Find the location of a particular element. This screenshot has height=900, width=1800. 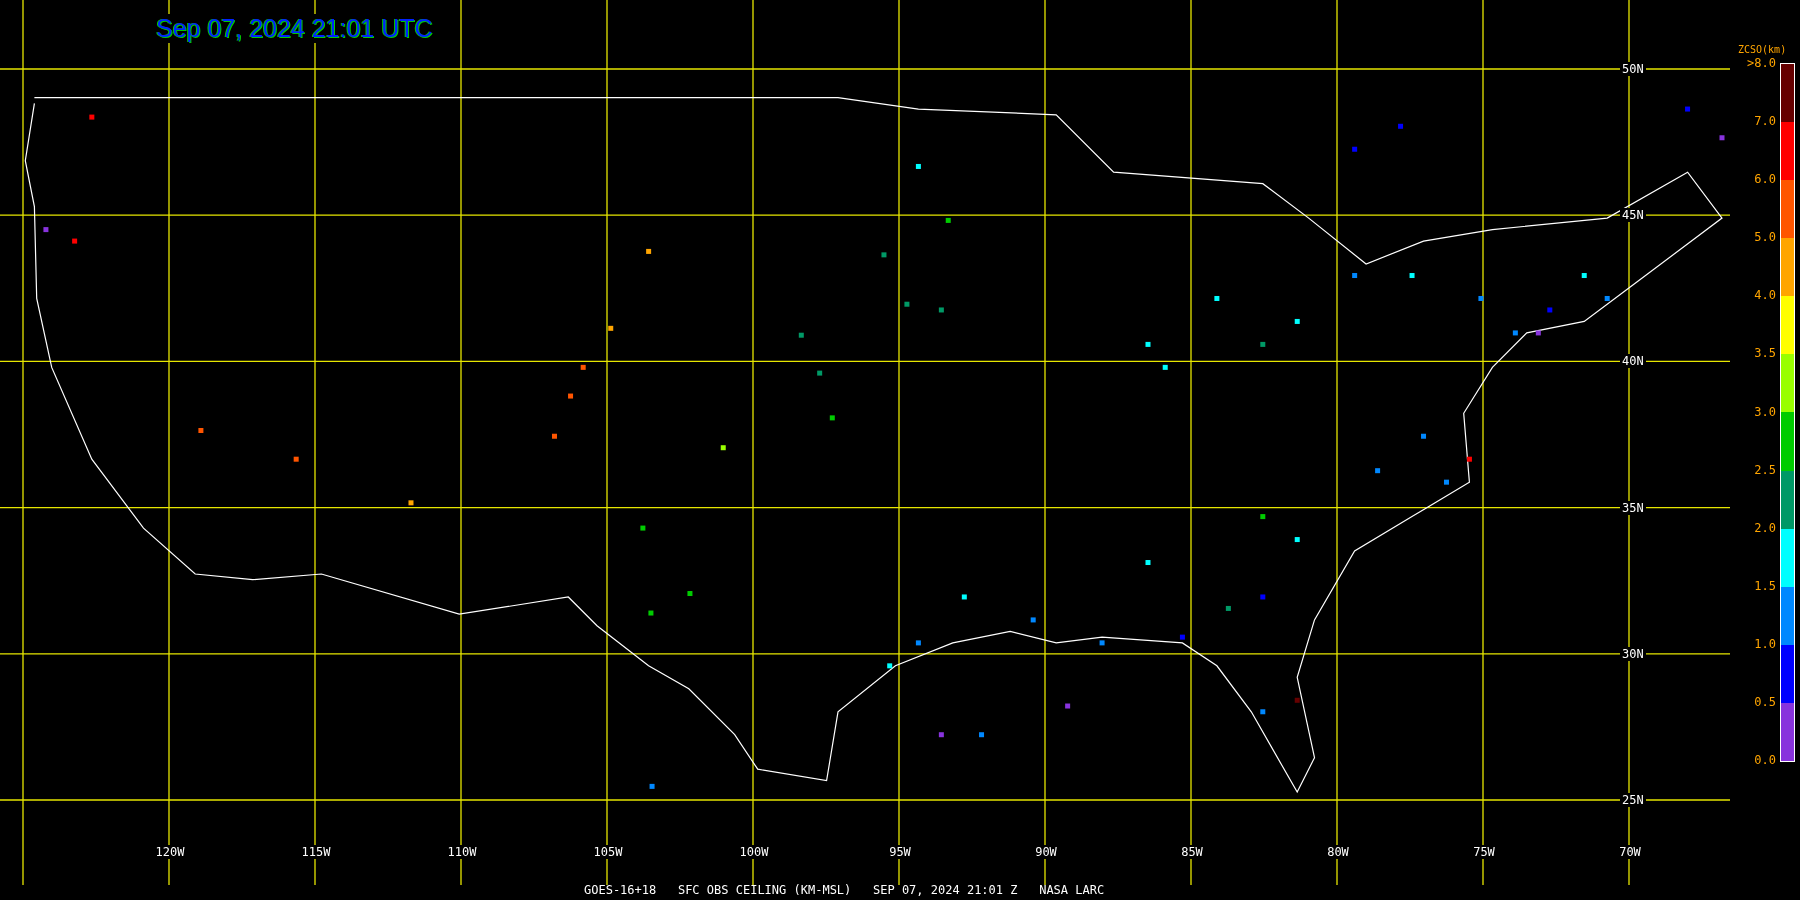

latitude-label: 30N is located at coordinates (1633, 653).